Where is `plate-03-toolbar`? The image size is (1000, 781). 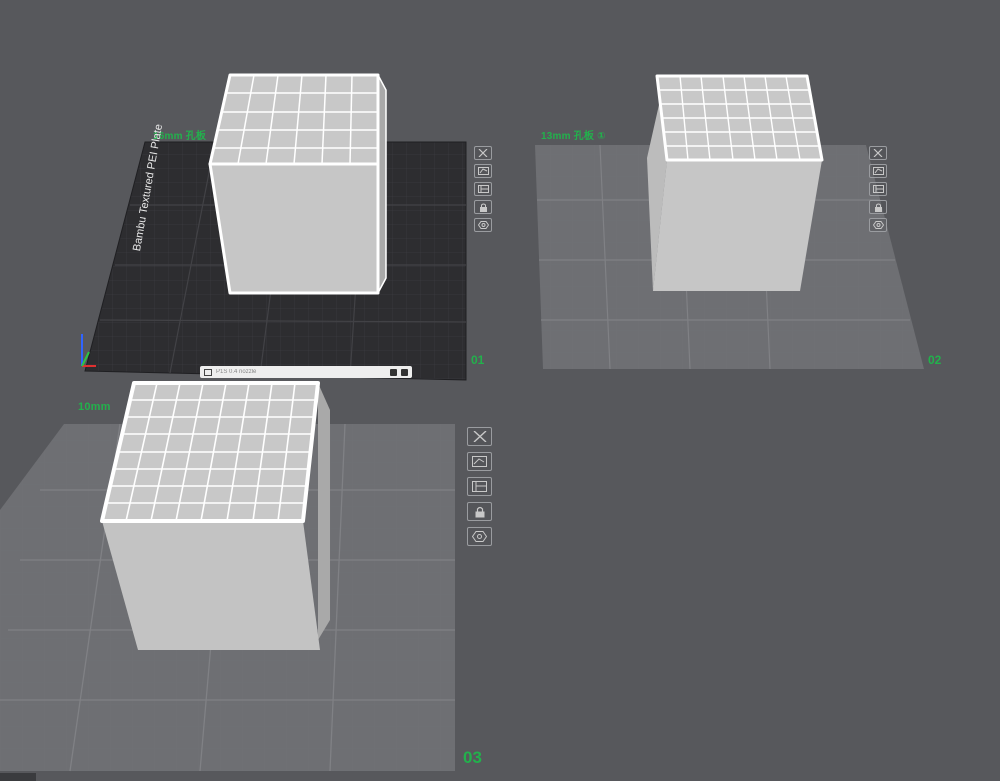
plate-03-toolbar is located at coordinates (479, 489).